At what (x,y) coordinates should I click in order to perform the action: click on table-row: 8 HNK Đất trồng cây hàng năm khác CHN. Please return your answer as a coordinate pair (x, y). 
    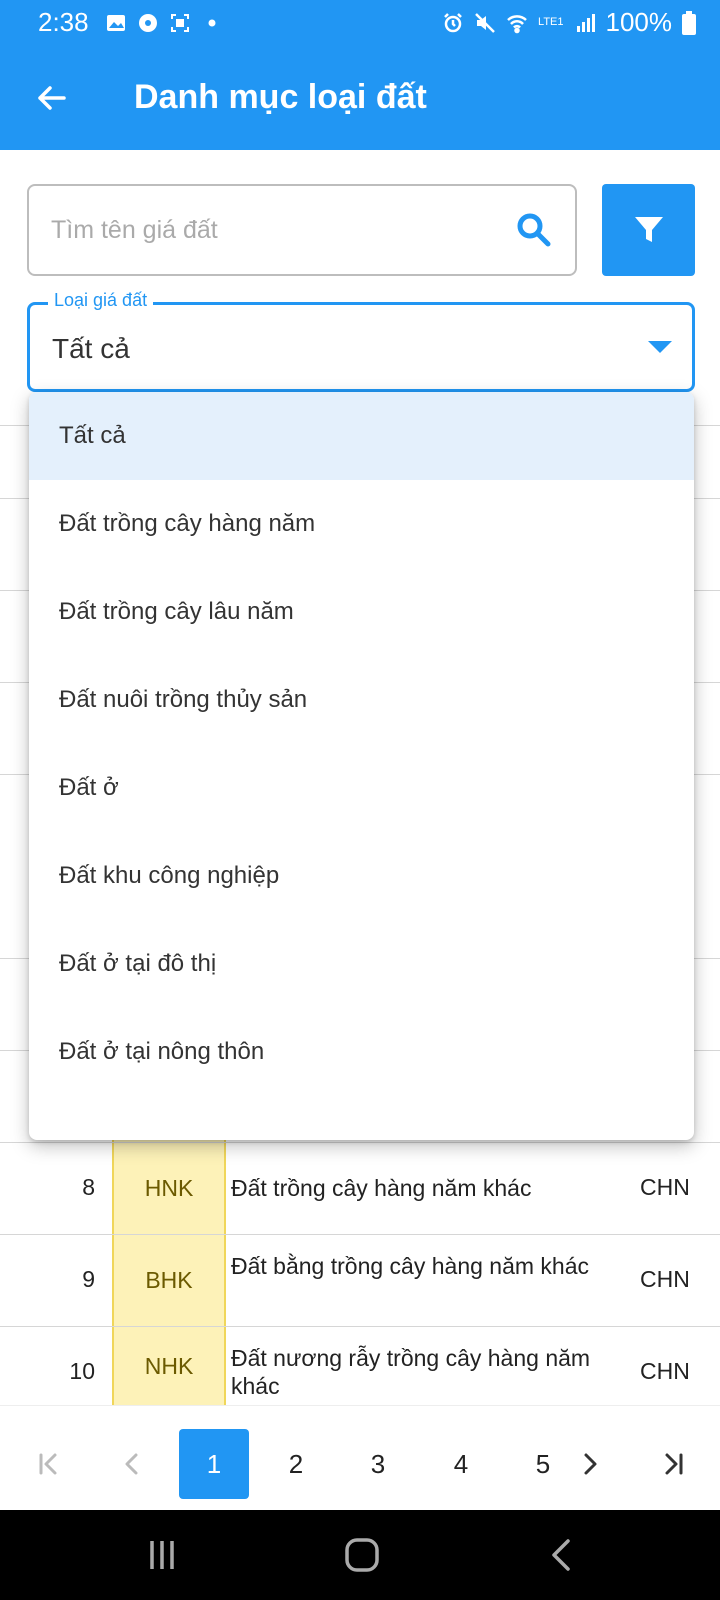
    Looking at the image, I should click on (360, 1188).